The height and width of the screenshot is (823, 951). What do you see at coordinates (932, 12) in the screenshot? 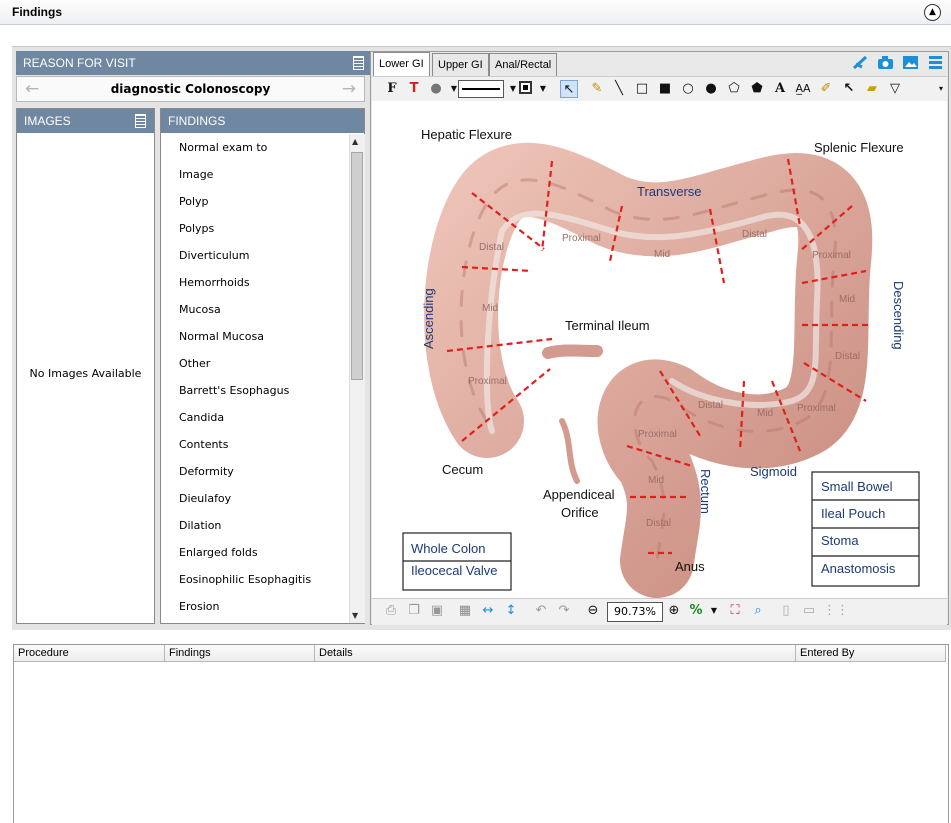
I see `collapse-icon: ▲` at bounding box center [932, 12].